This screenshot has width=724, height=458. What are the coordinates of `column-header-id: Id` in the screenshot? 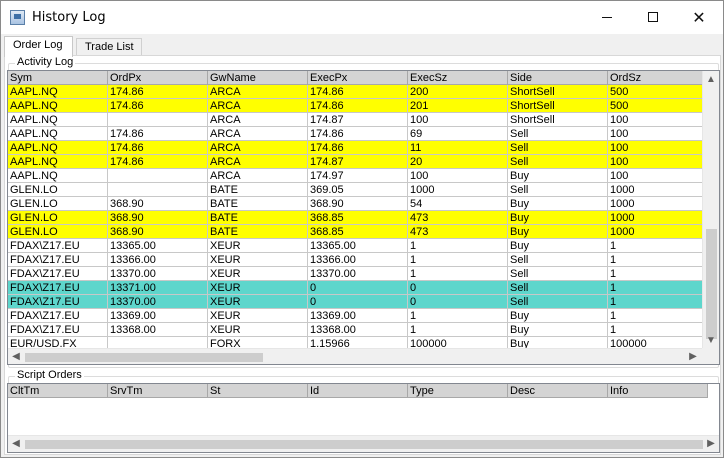 It's located at (358, 391).